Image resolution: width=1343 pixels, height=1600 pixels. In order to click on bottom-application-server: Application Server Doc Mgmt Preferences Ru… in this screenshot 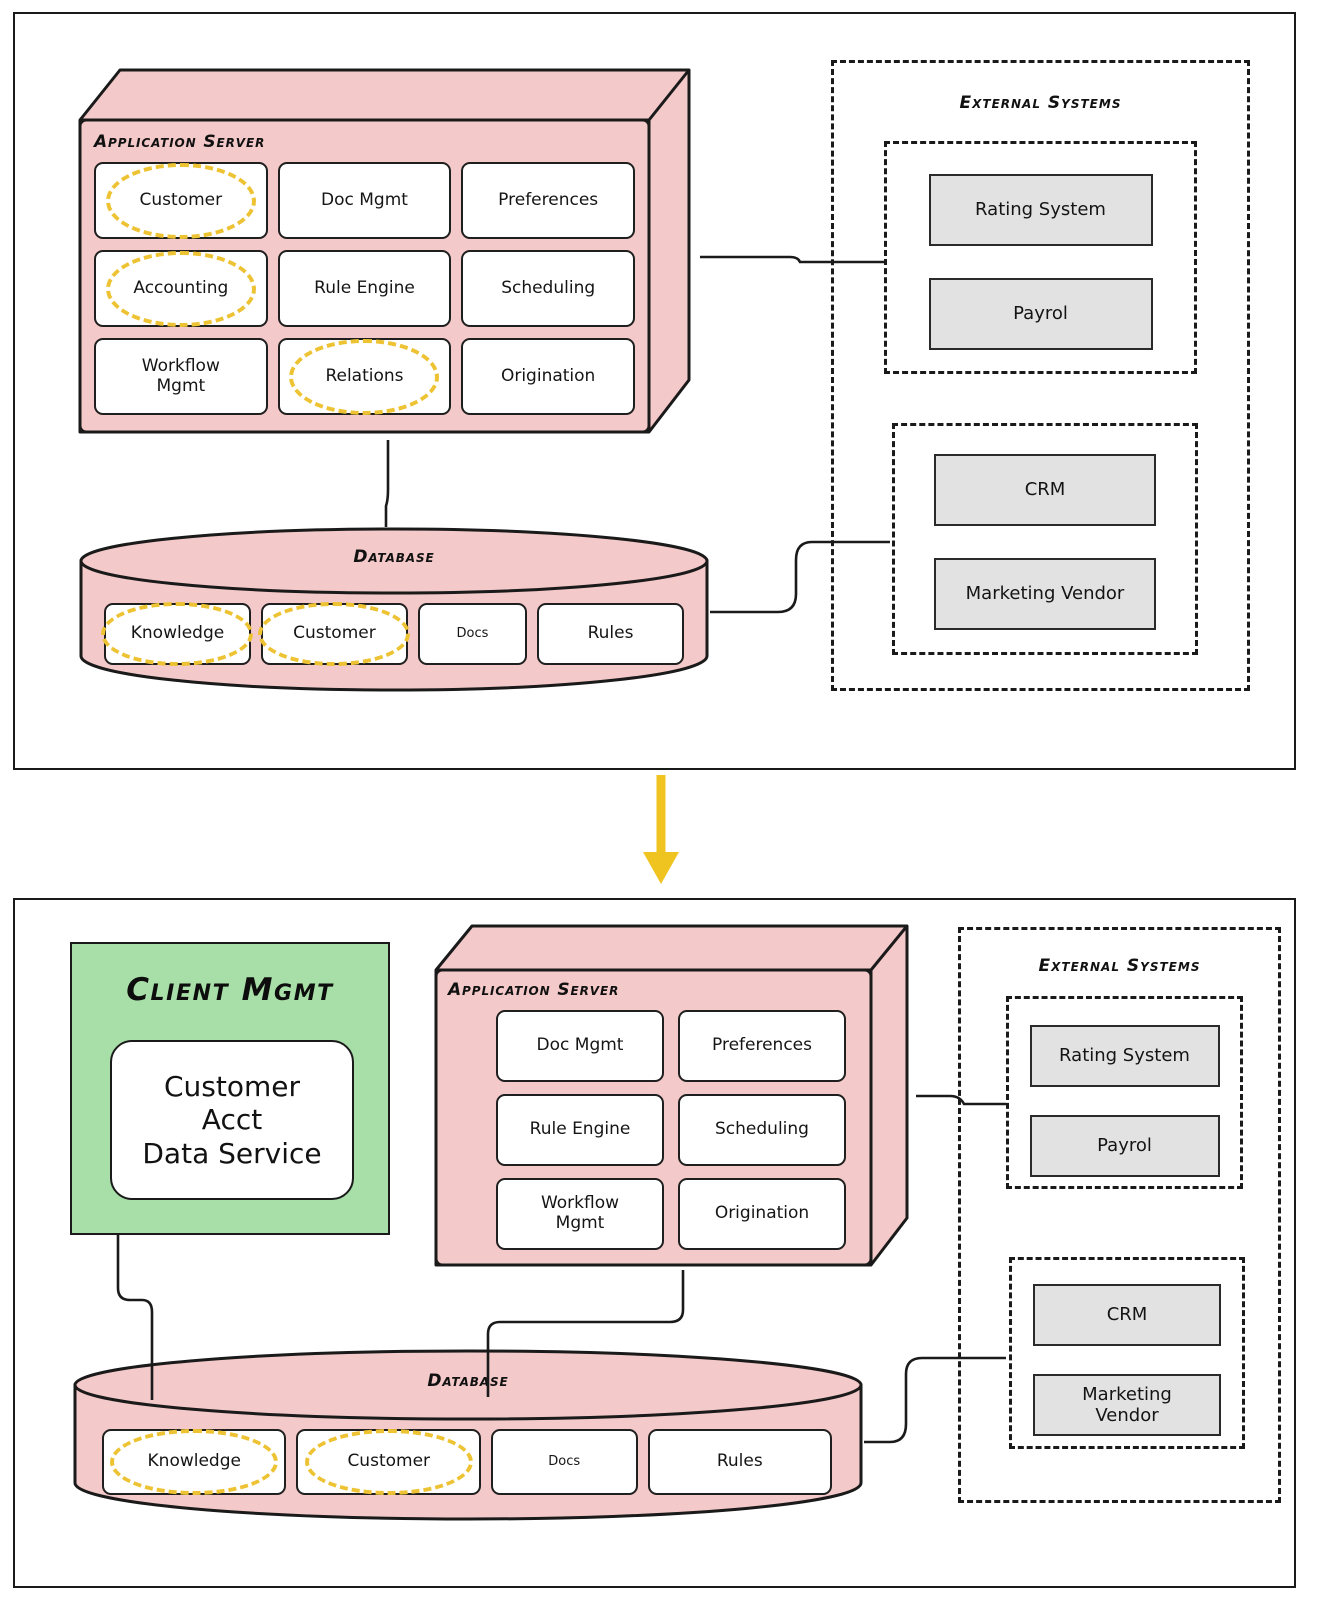, I will do `click(672, 1095)`.